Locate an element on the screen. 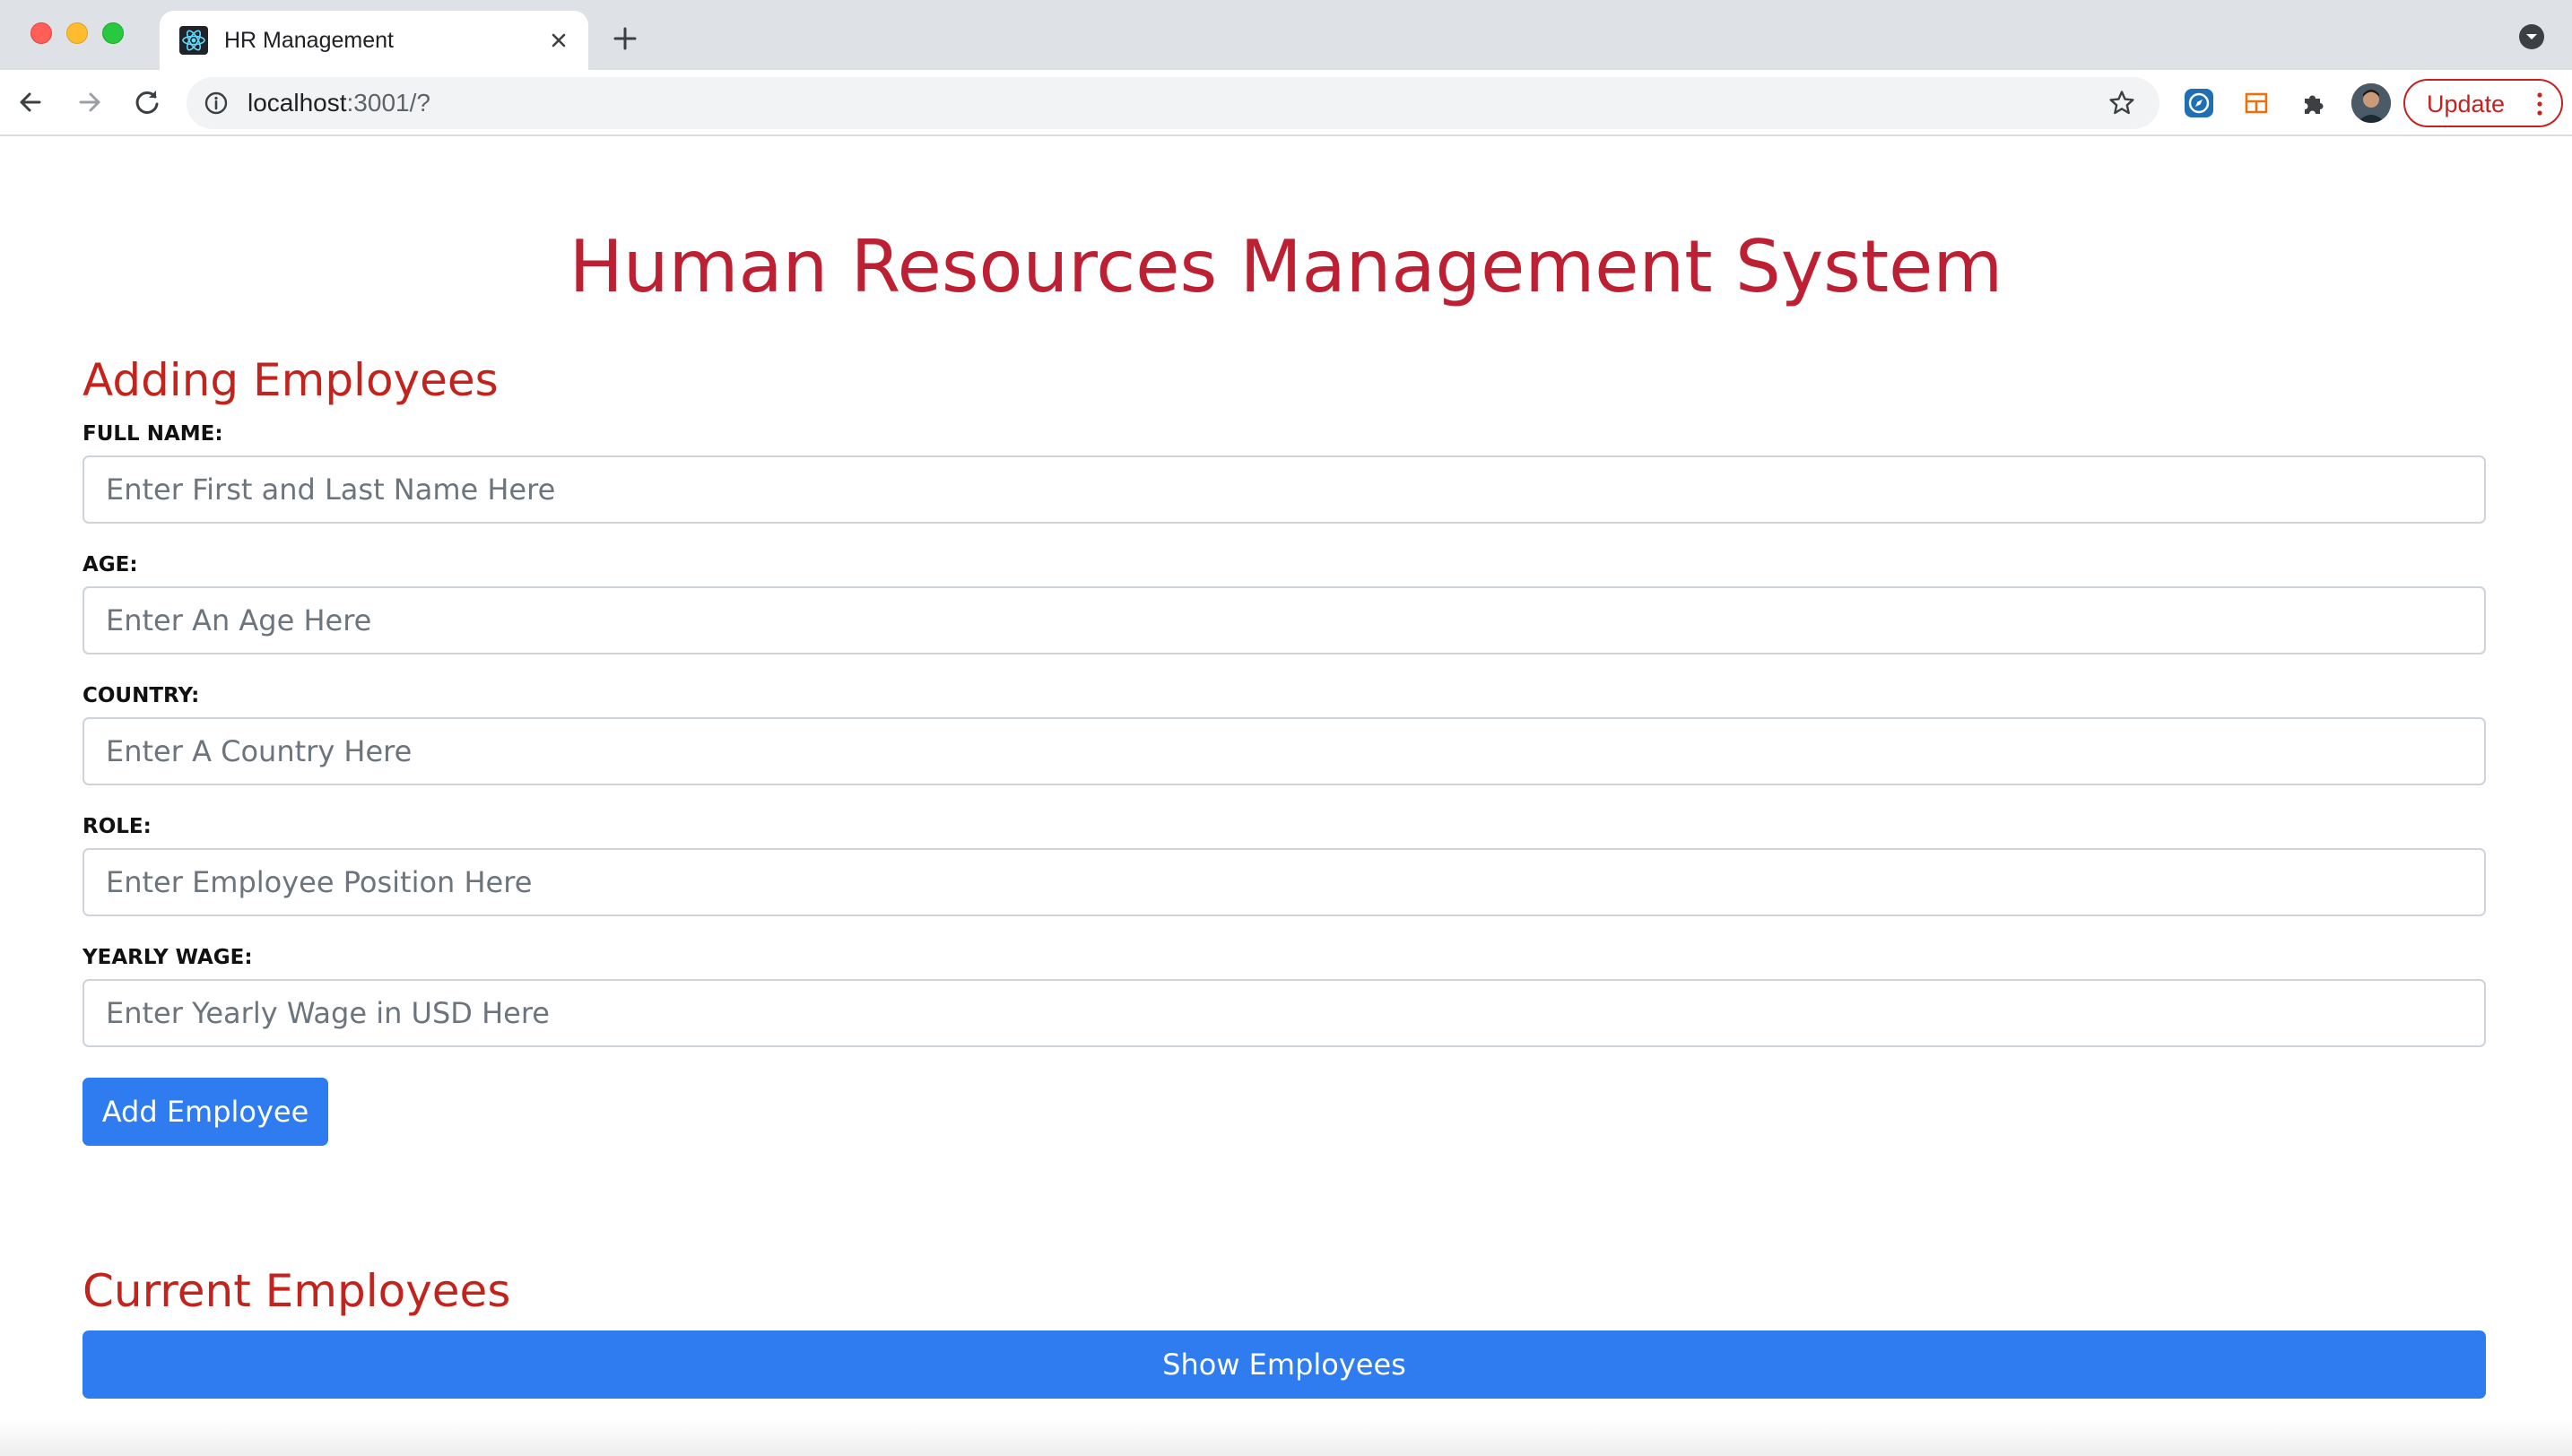 This screenshot has height=1456, width=2572. profile-avatar is located at coordinates (2371, 103).